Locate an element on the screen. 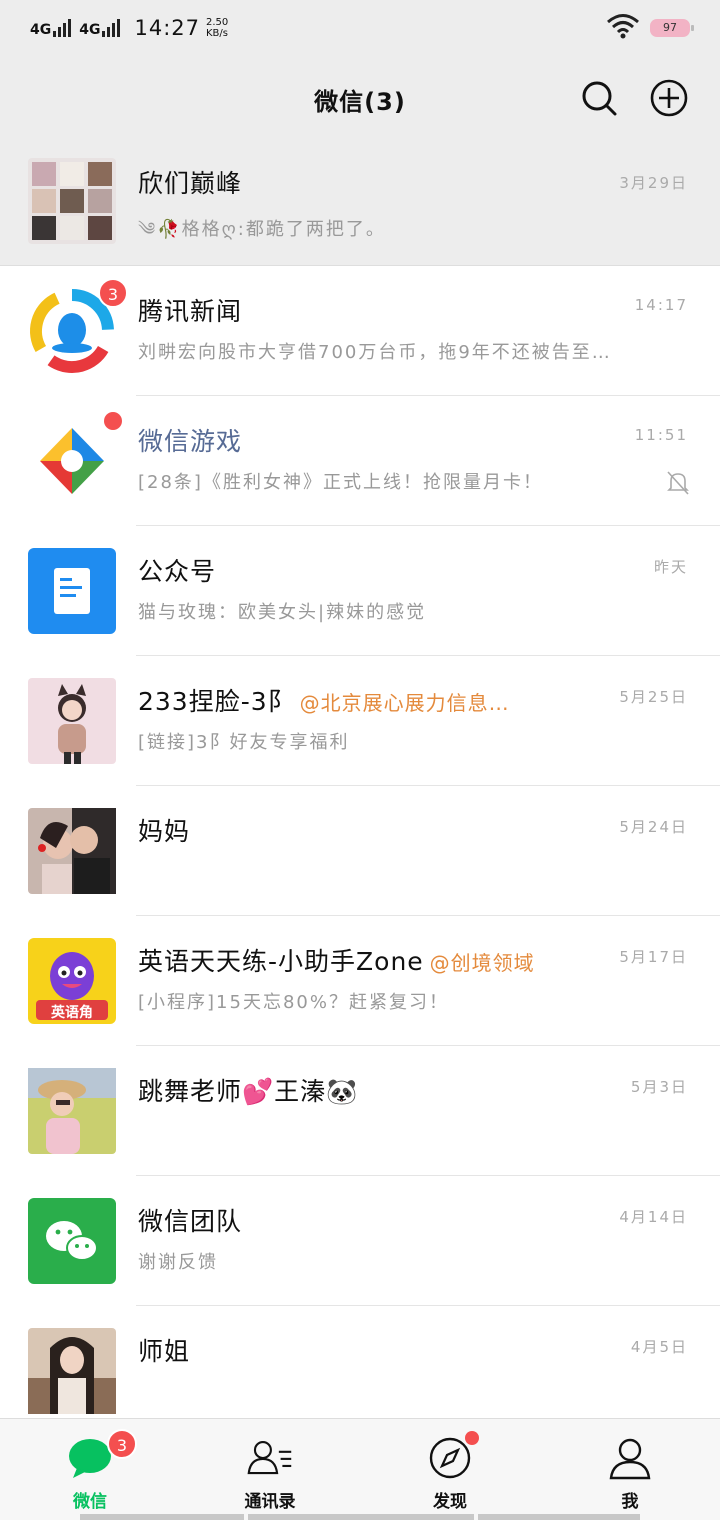 The height and width of the screenshot is (1520, 720). page-title: 微信(3) is located at coordinates (360, 101).